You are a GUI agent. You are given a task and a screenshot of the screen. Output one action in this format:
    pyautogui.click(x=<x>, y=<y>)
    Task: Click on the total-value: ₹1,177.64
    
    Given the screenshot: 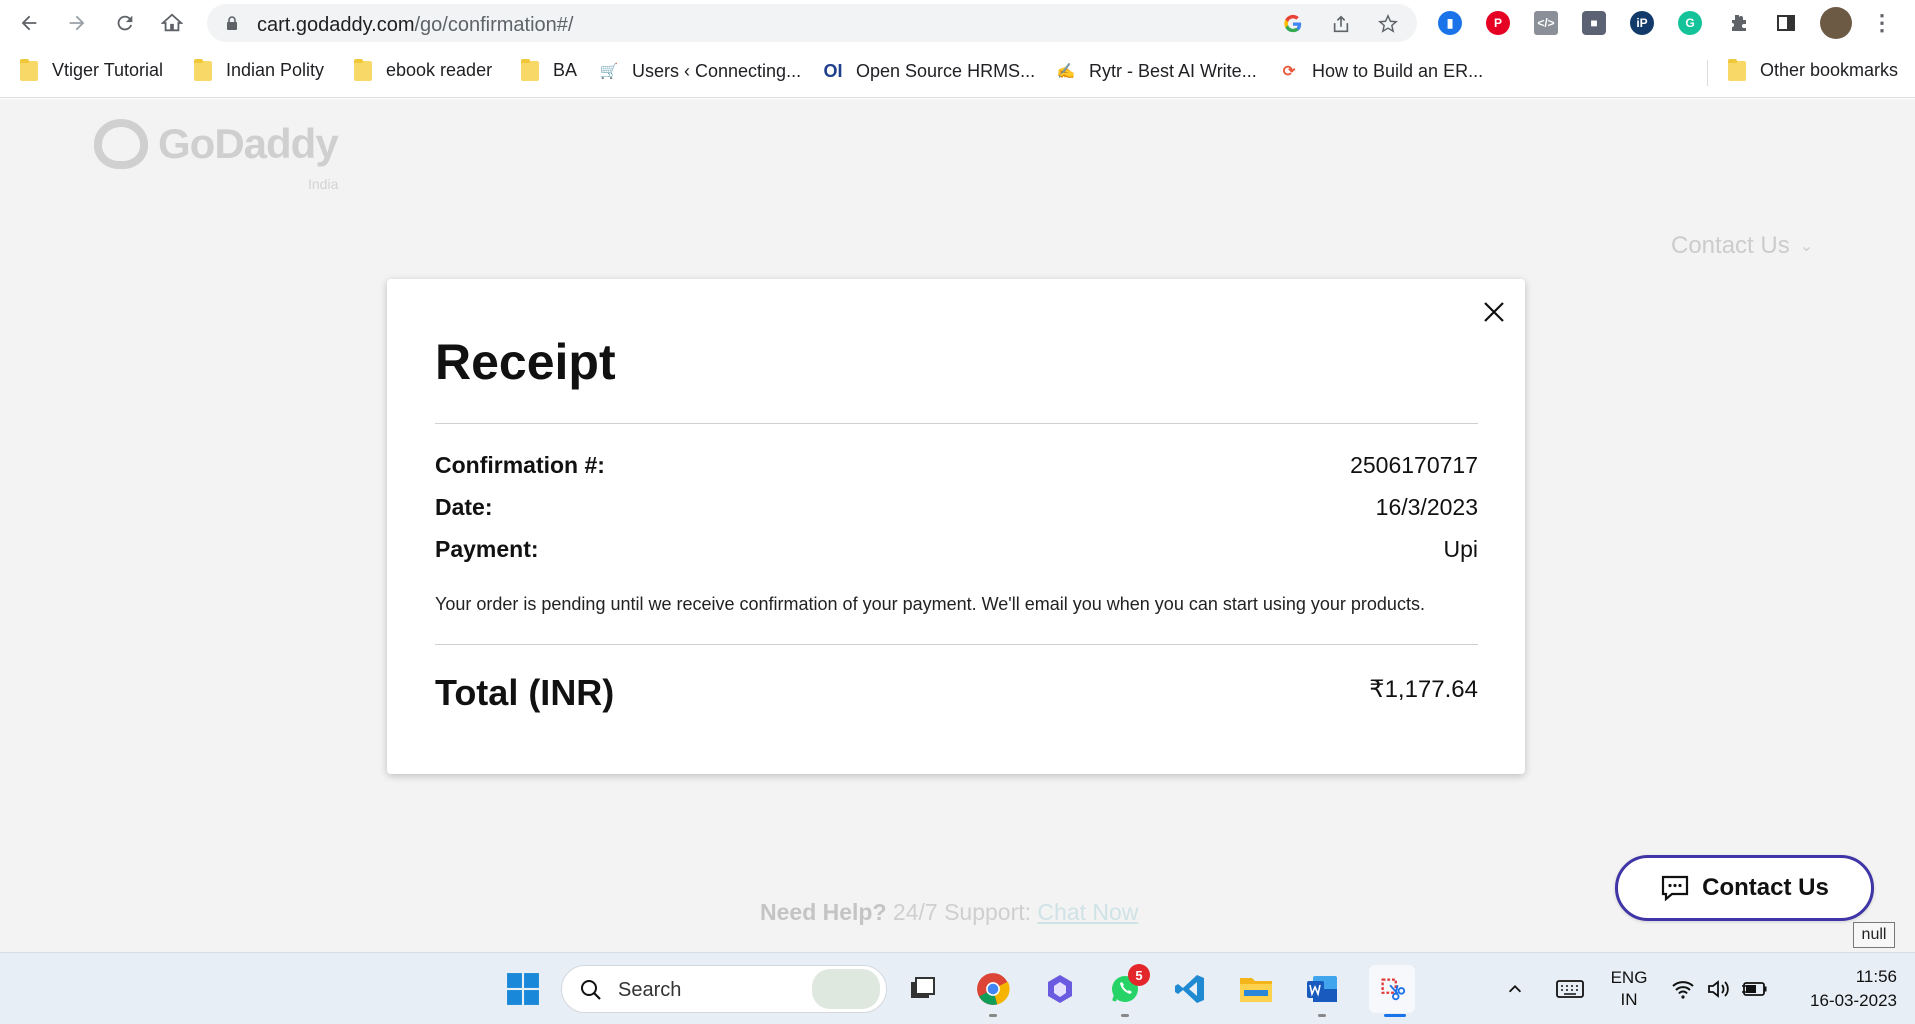 What is the action you would take?
    pyautogui.click(x=1423, y=689)
    